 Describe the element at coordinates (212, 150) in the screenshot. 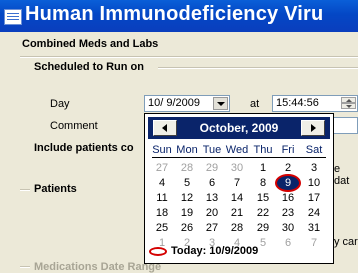

I see `weekday-tue: Tue` at that location.